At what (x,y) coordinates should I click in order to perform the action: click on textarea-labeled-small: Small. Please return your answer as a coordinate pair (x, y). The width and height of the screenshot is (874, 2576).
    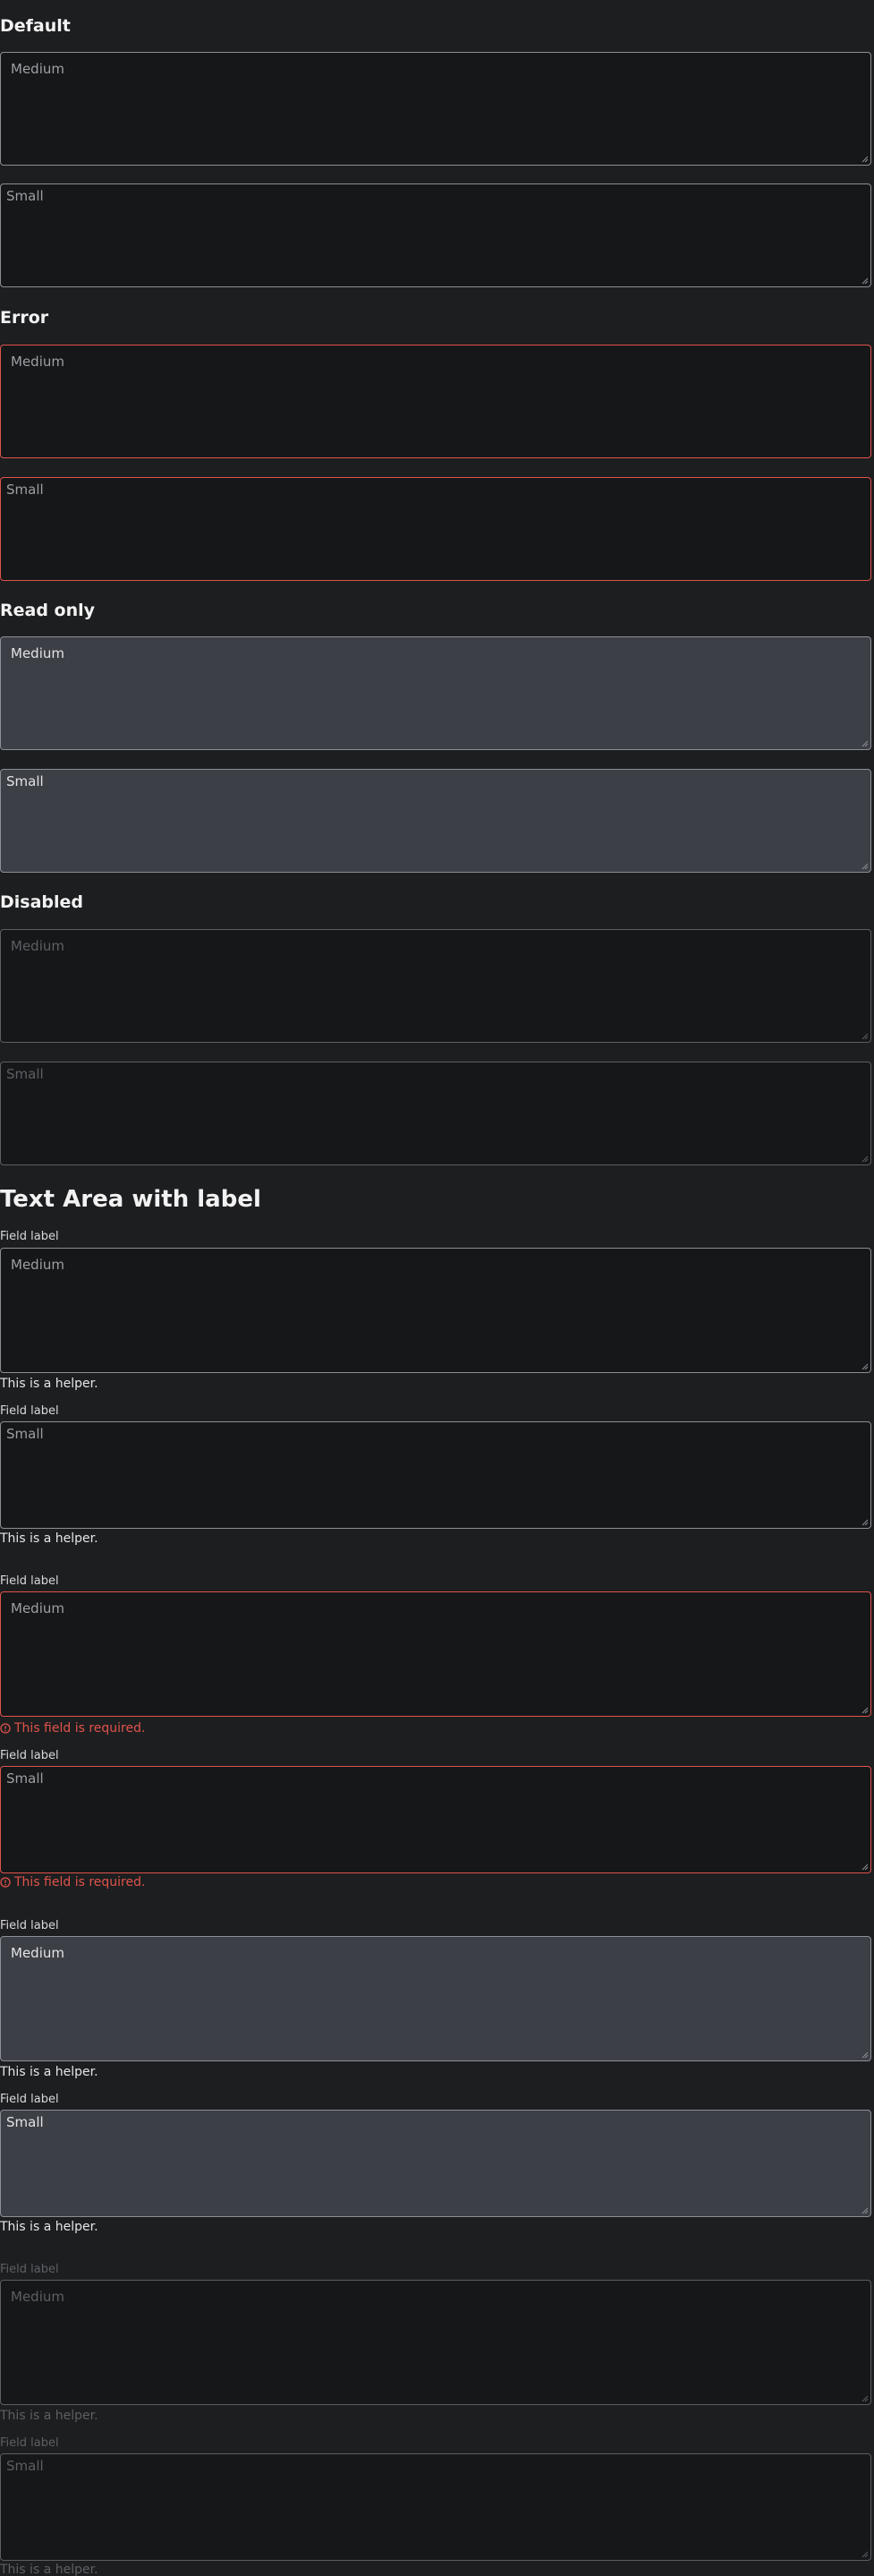
    Looking at the image, I should click on (436, 1475).